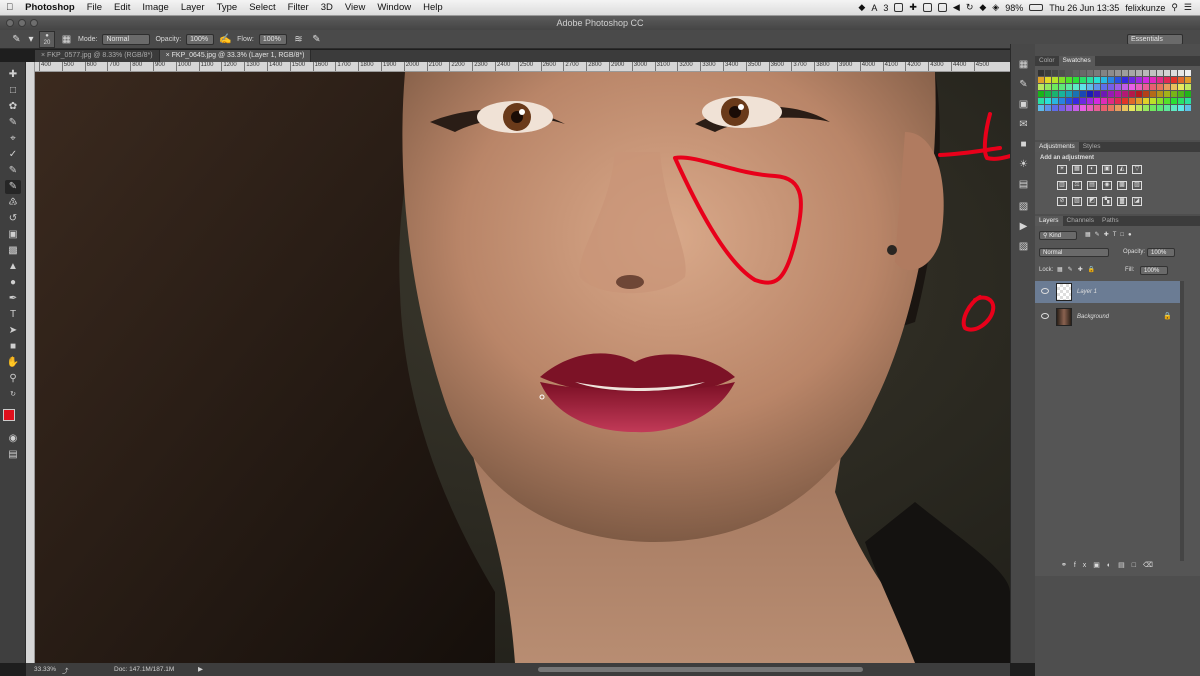 The height and width of the screenshot is (676, 1200). What do you see at coordinates (13, 235) in the screenshot?
I see `eraser-tool-icon: ▣` at bounding box center [13, 235].